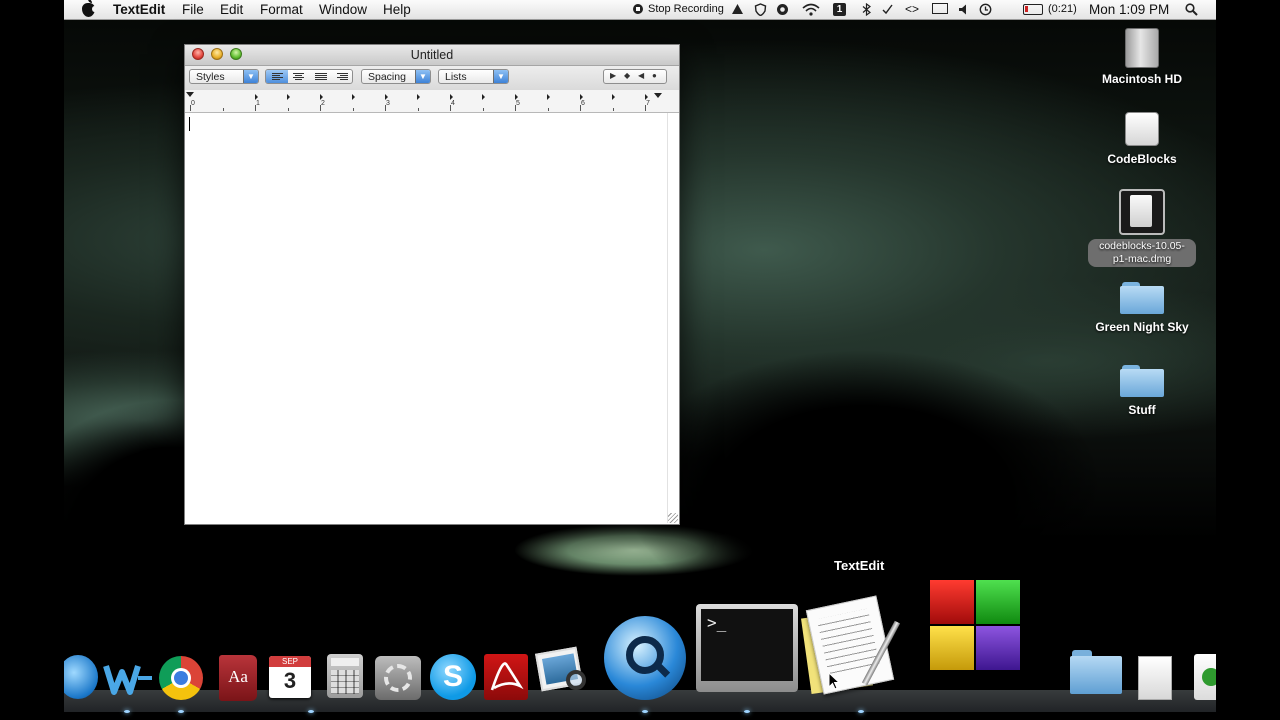 The height and width of the screenshot is (720, 1280). I want to click on security-icon, so click(760, 9).